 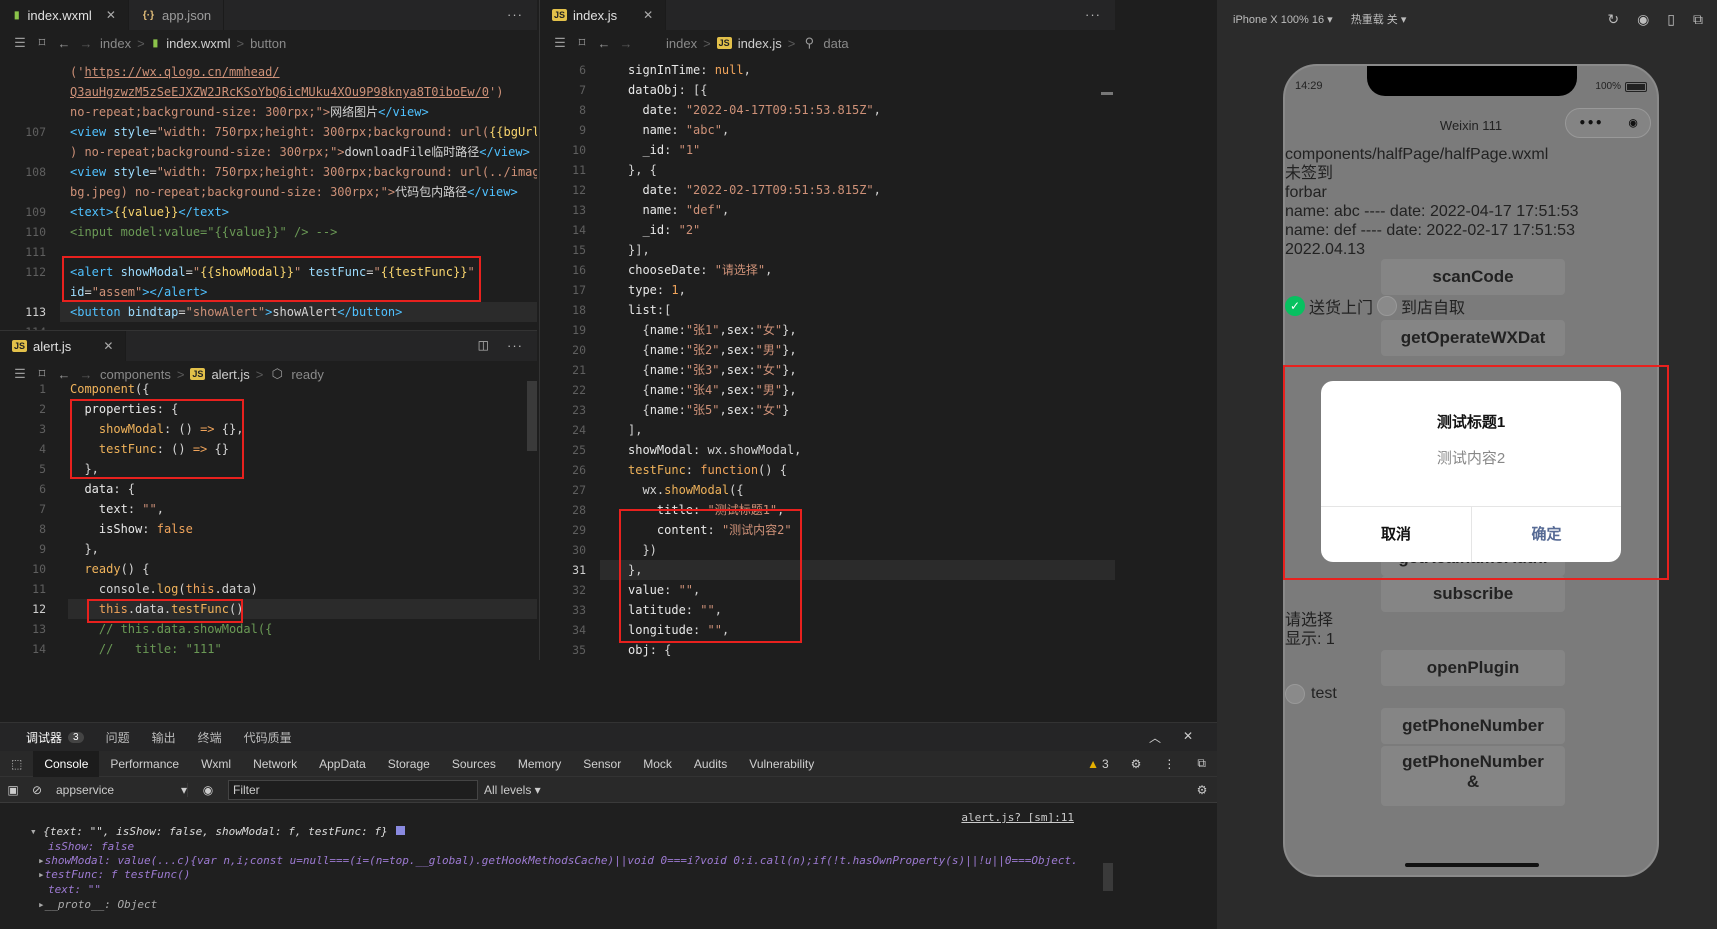 What do you see at coordinates (1188, 736) in the screenshot?
I see `close-panel-icon: ✕` at bounding box center [1188, 736].